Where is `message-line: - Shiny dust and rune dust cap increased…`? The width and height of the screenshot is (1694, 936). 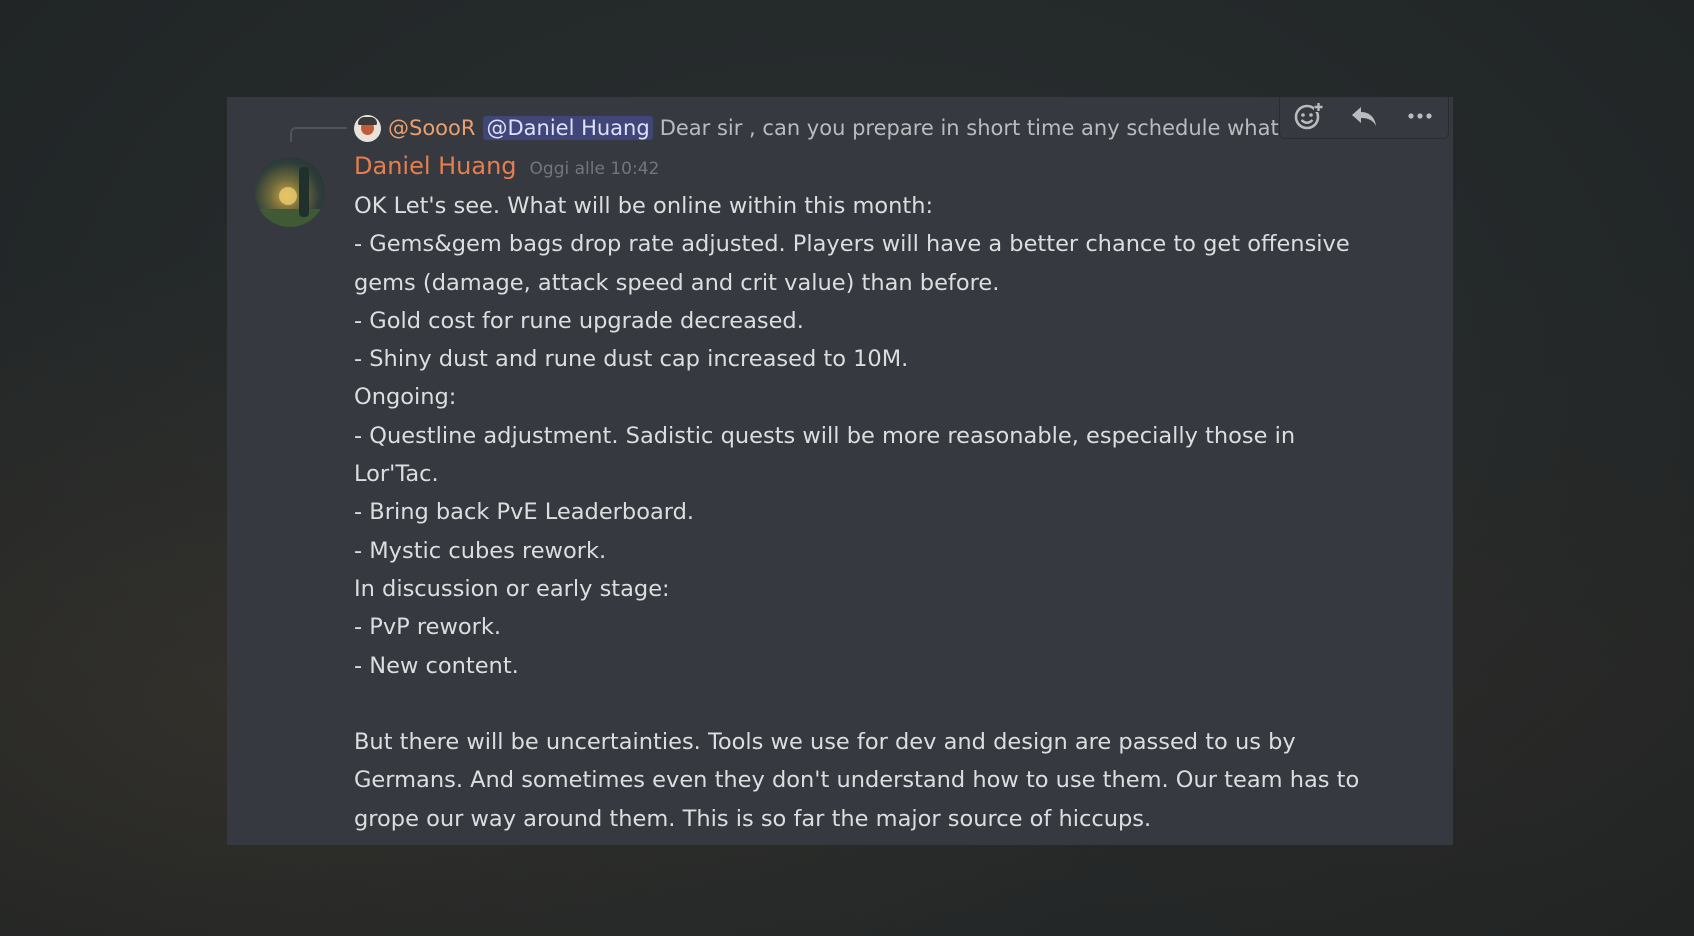
message-line: - Shiny dust and rune dust cap increased… is located at coordinates (631, 359).